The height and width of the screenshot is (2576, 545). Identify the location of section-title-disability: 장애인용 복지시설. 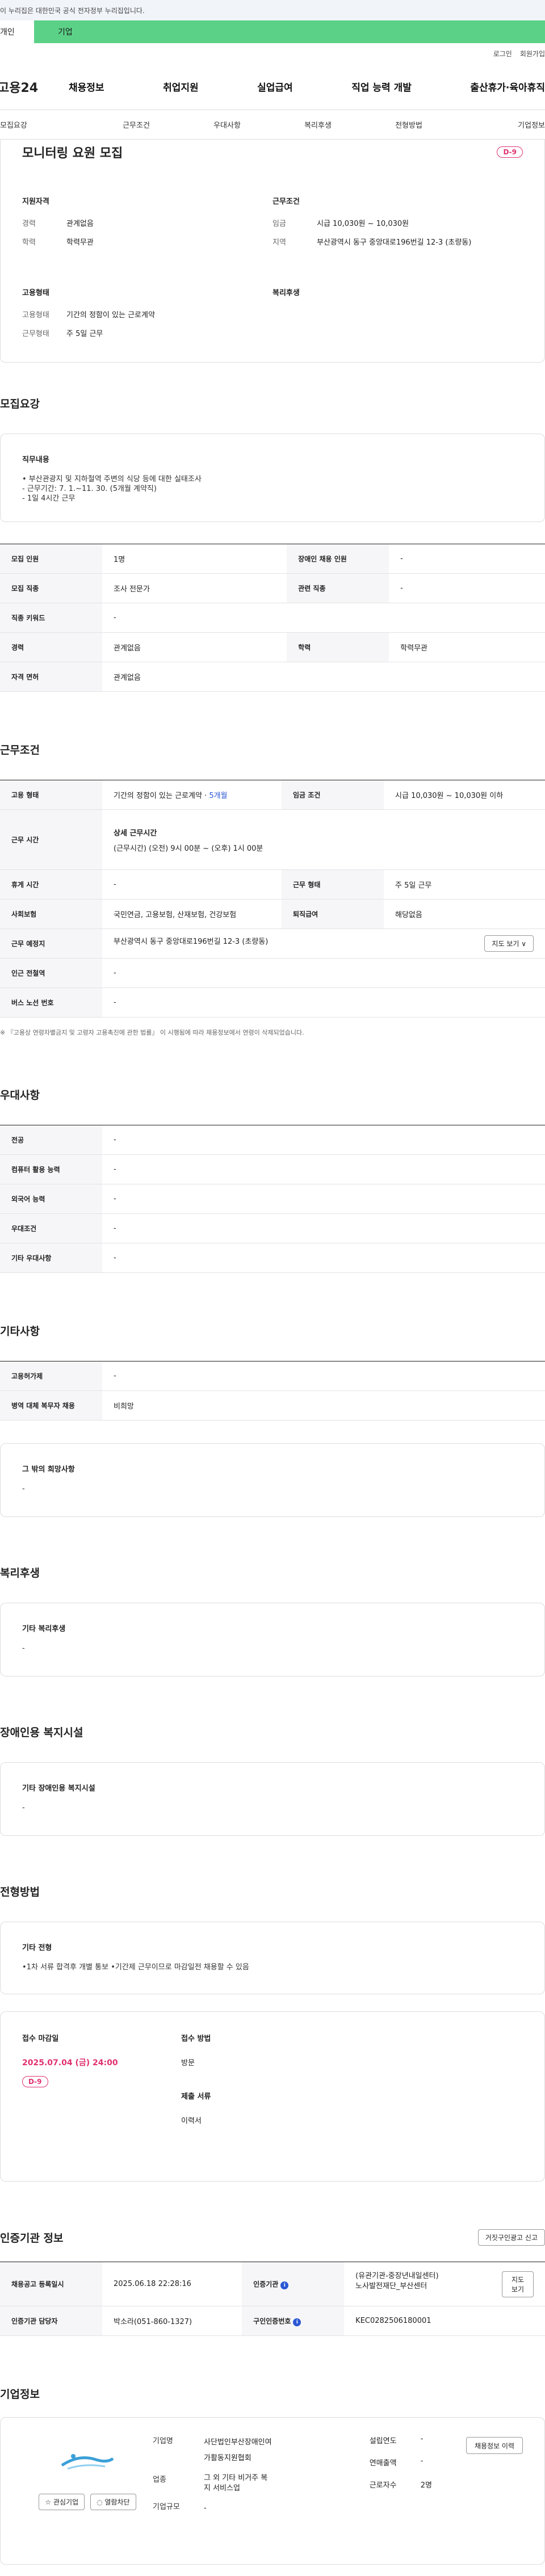
(42, 1732).